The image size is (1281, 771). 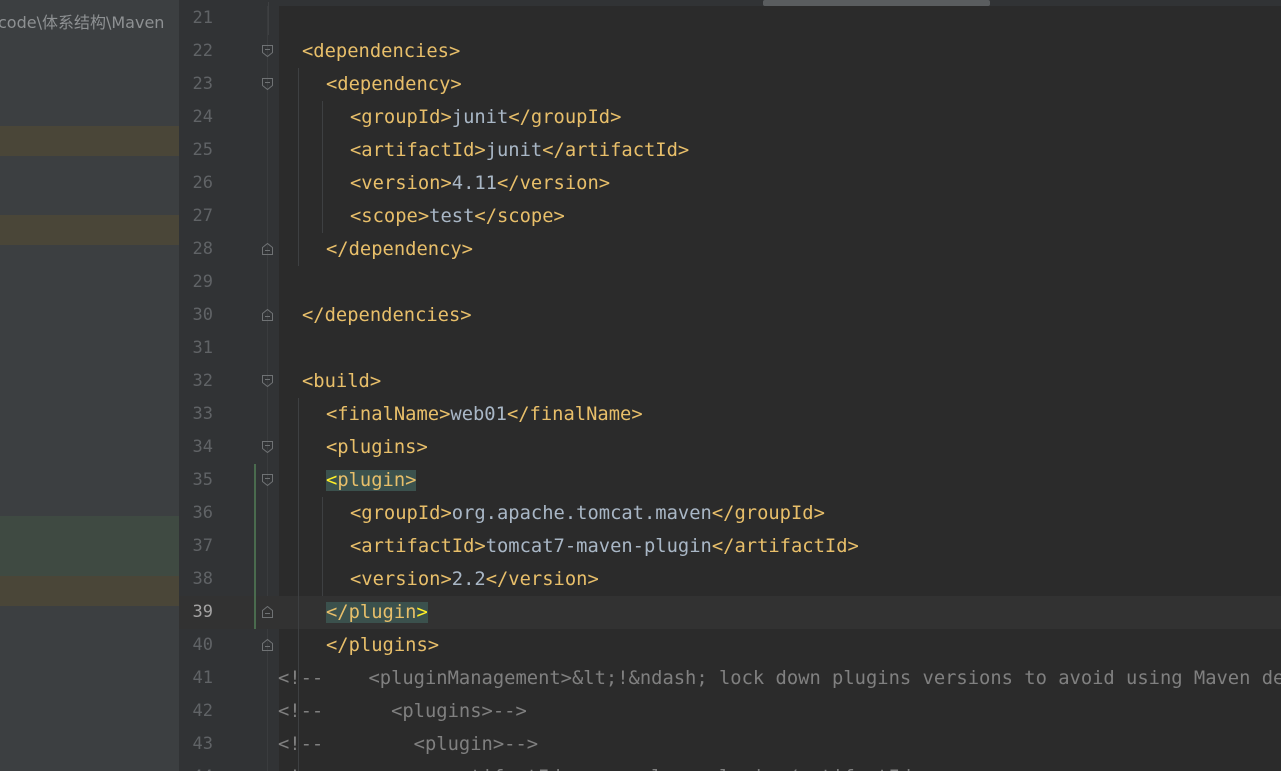 I want to click on xml-tag: <plugins>, so click(x=377, y=447).